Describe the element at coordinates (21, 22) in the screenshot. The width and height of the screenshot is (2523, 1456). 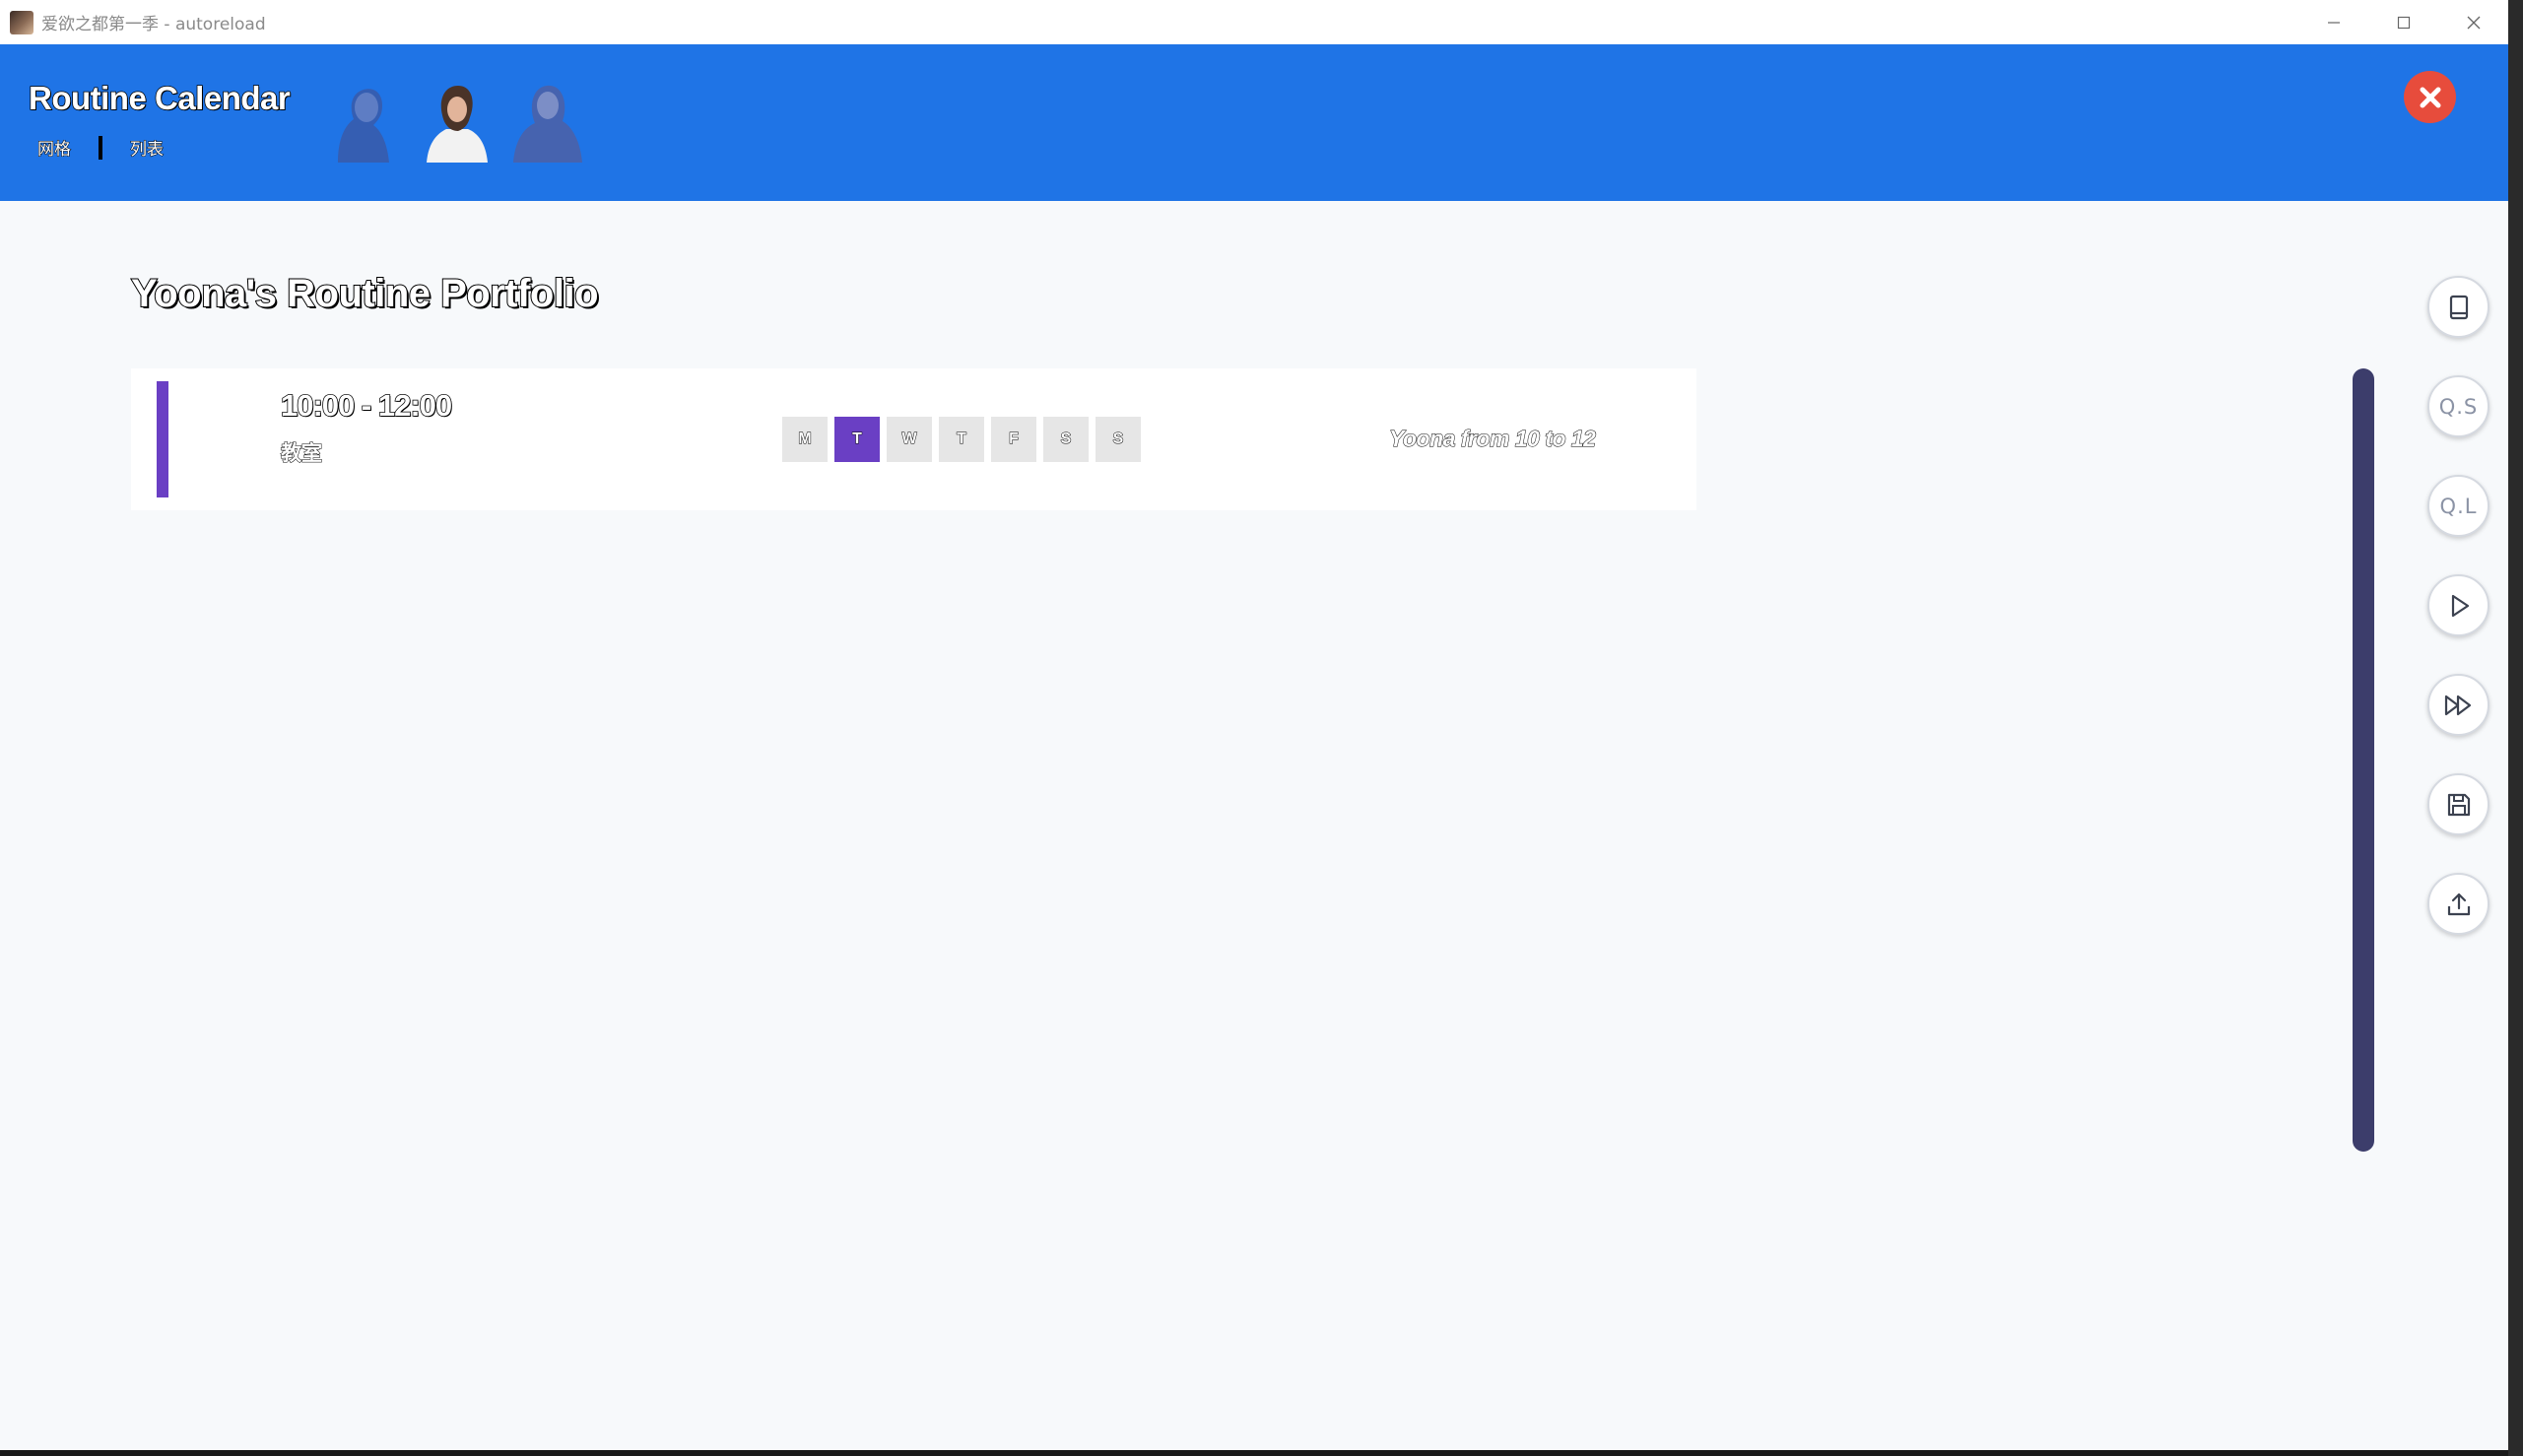
I see `app-icon` at that location.